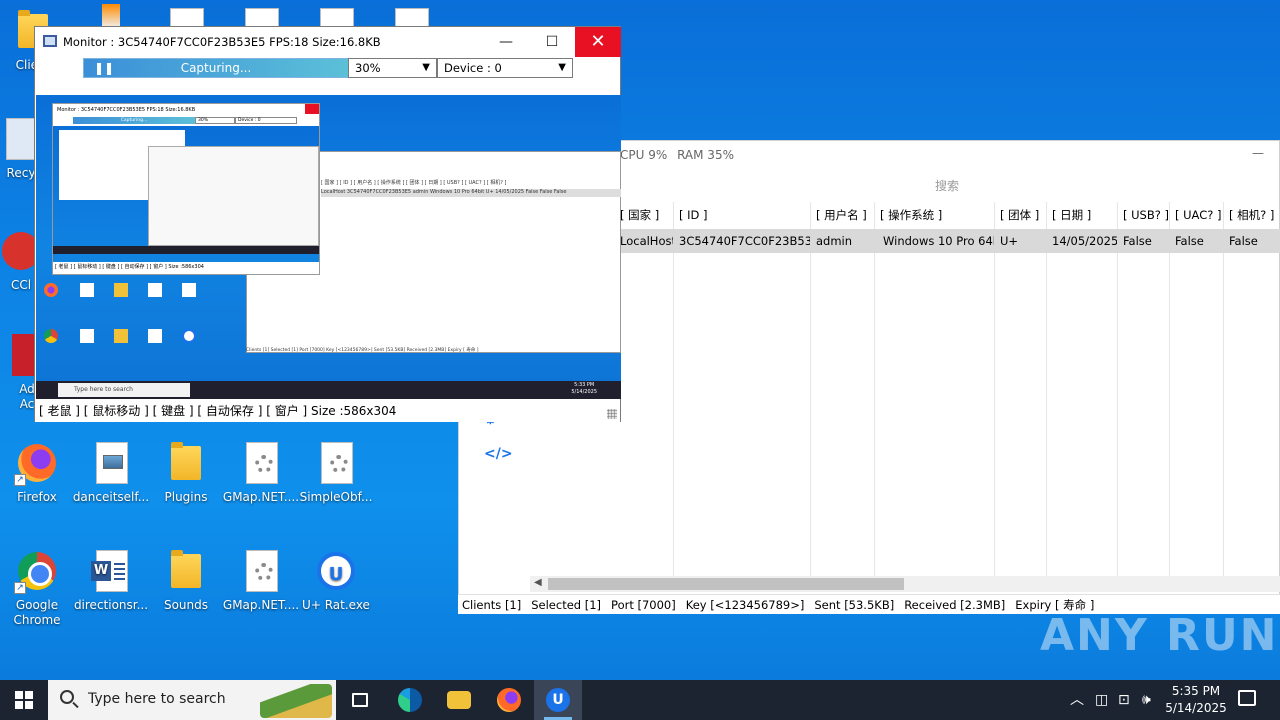 This screenshot has height=720, width=1280. What do you see at coordinates (938, 241) in the screenshot?
I see `cell-os: Windows 10 Pro 64bit` at bounding box center [938, 241].